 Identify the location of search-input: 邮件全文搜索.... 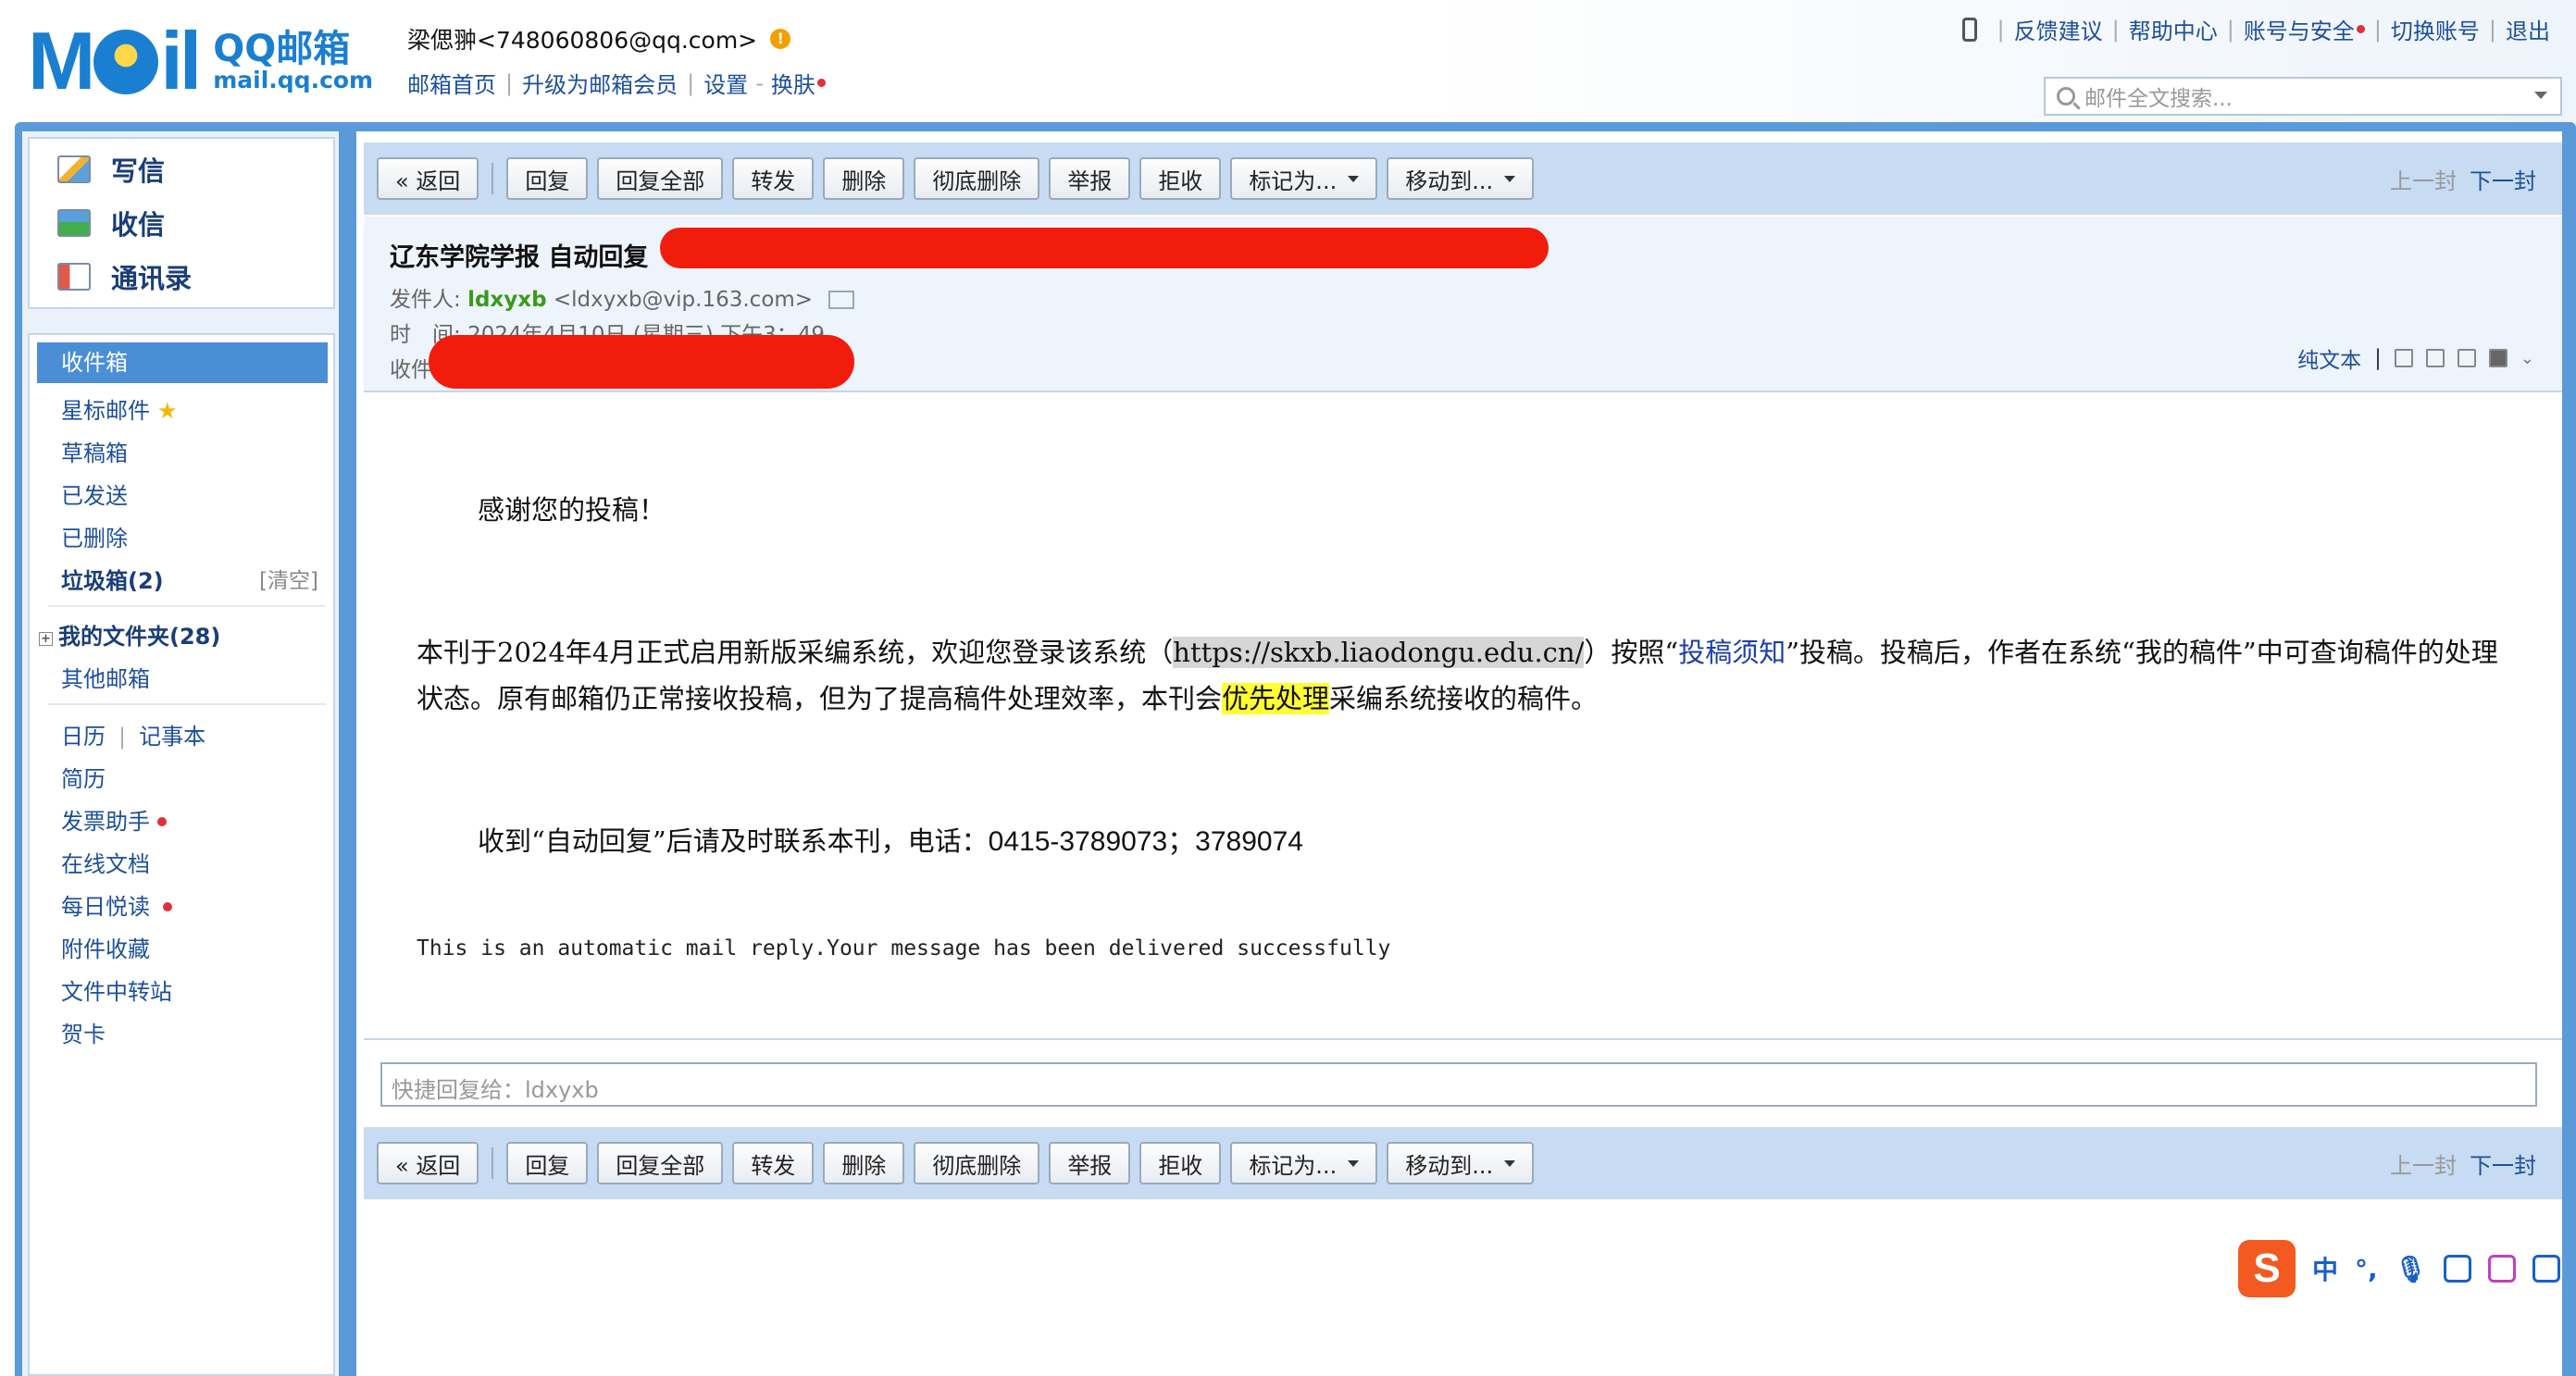
(2303, 96).